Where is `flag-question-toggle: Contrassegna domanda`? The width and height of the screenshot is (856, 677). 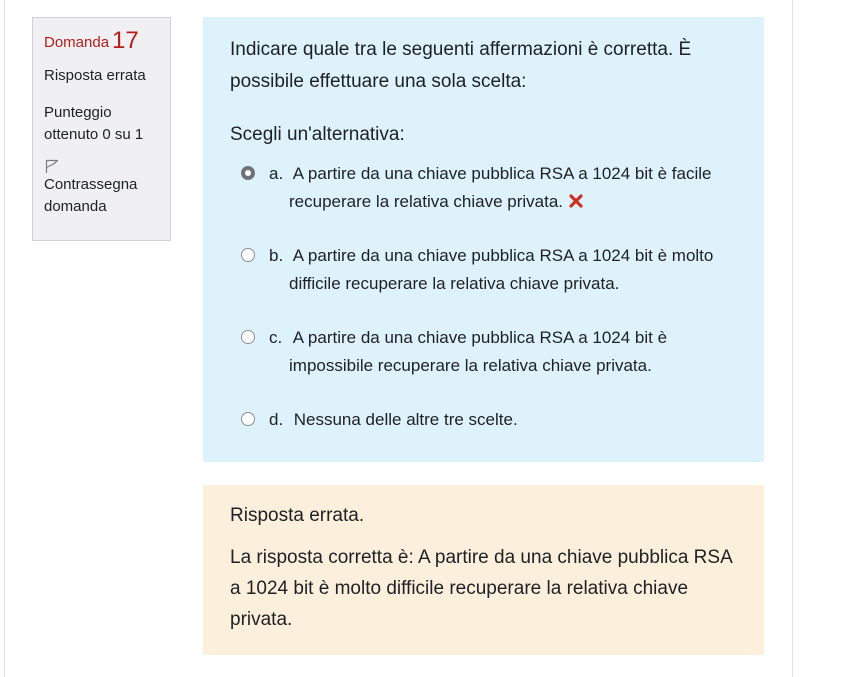 flag-question-toggle: Contrassegna domanda is located at coordinates (102, 188).